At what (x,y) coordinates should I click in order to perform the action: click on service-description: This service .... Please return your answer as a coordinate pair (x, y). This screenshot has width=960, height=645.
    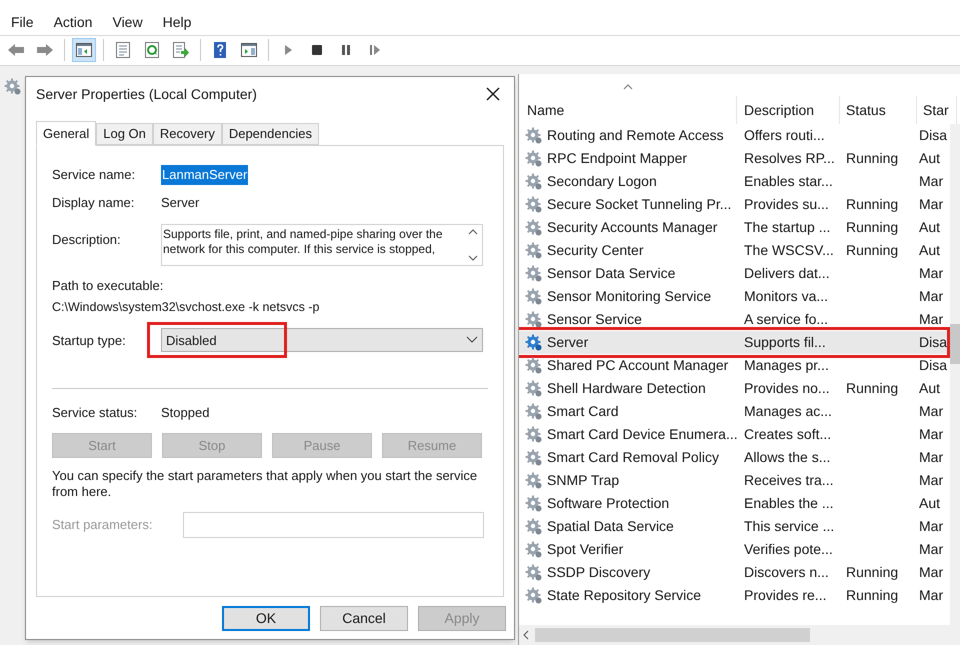
    Looking at the image, I should click on (789, 526).